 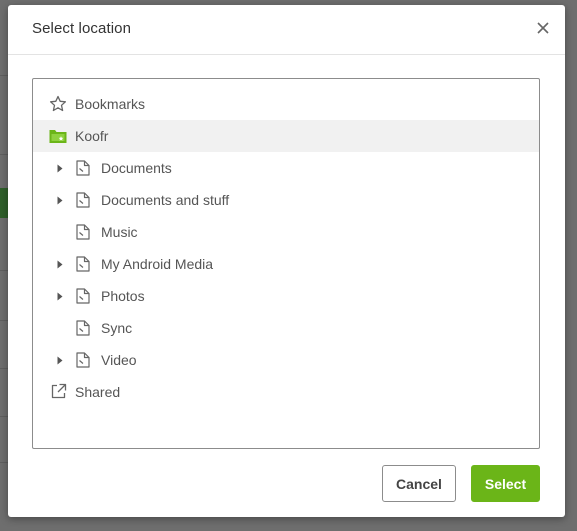 I want to click on tree-item-folder: My Android Media, so click(x=286, y=264).